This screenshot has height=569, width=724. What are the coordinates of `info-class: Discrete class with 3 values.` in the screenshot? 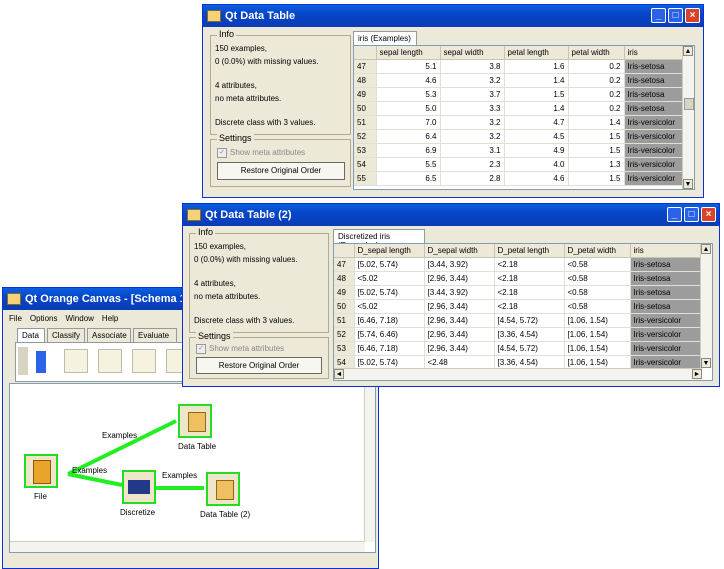 It's located at (265, 122).